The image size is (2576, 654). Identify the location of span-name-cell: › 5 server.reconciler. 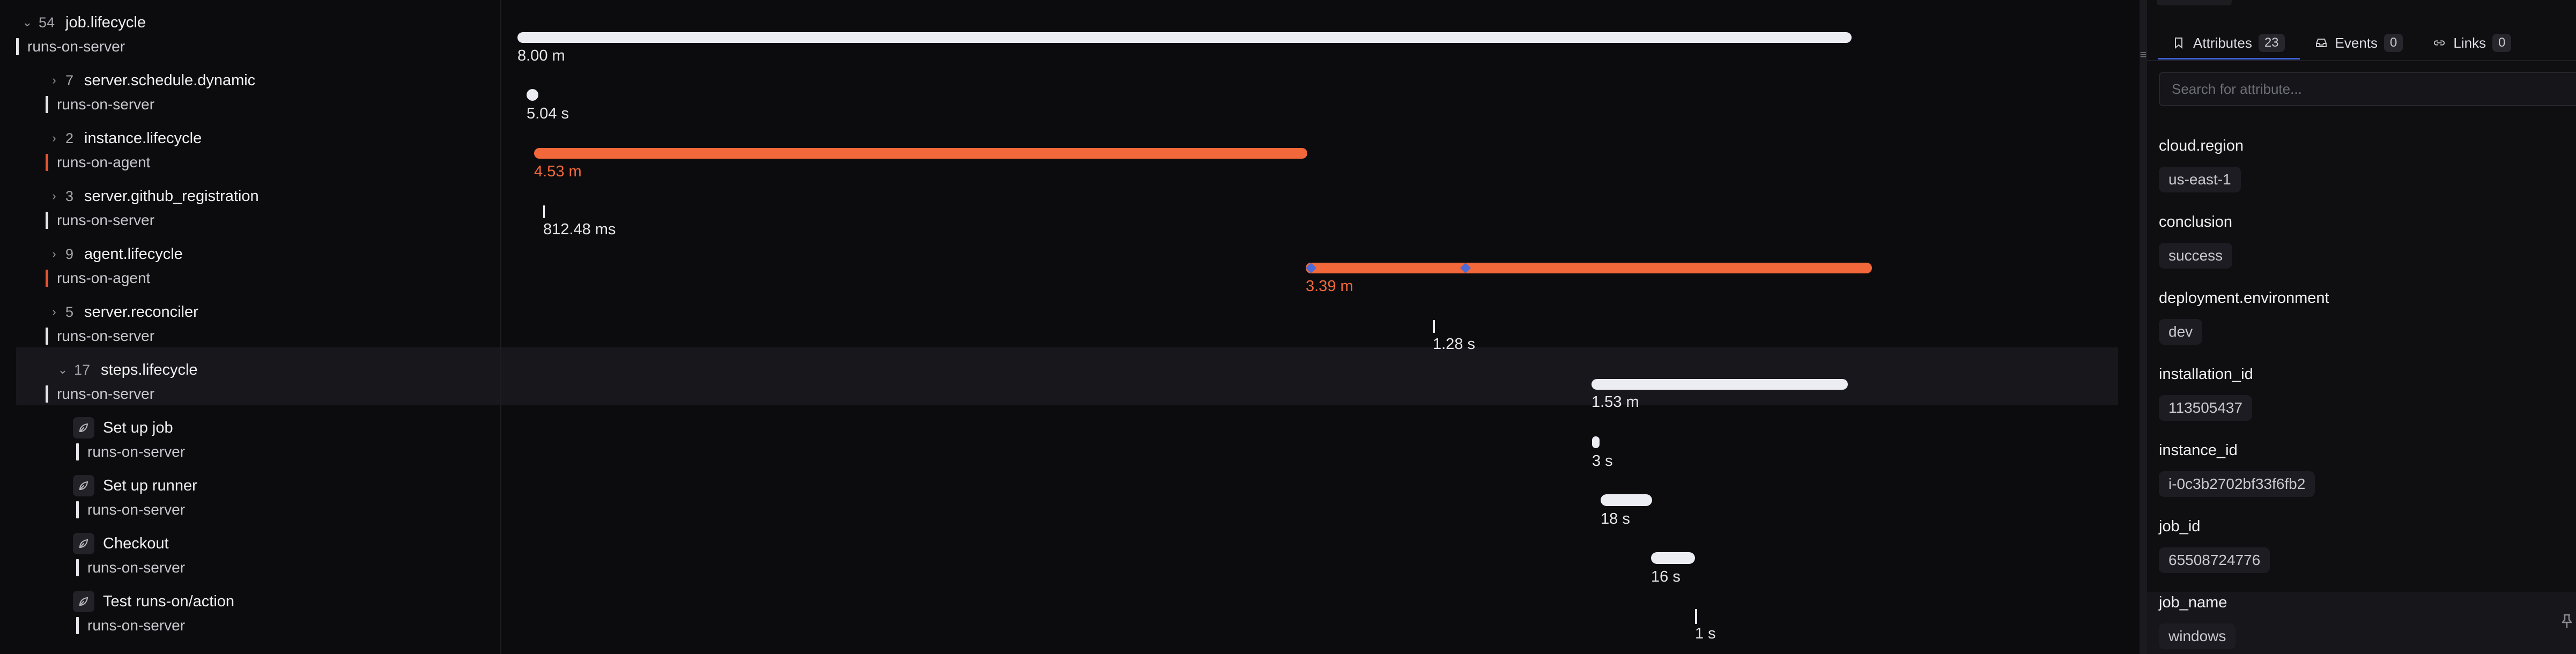
(123, 312).